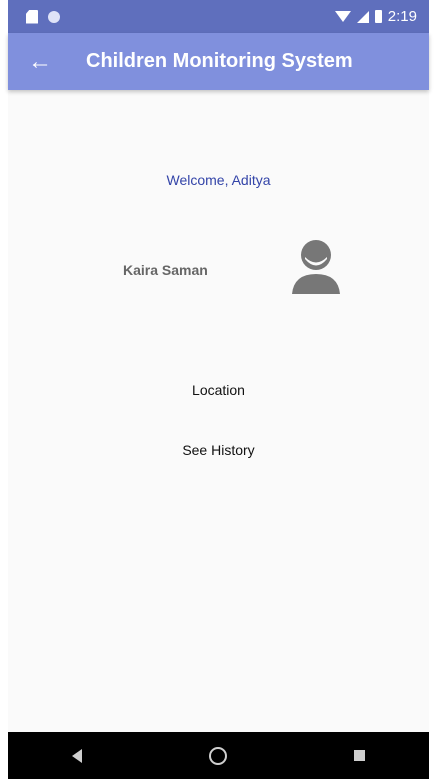  I want to click on person-avatar-icon, so click(316, 266).